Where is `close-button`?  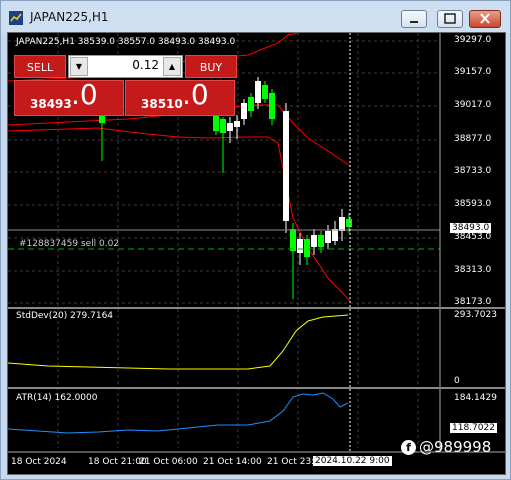 close-button is located at coordinates (485, 19).